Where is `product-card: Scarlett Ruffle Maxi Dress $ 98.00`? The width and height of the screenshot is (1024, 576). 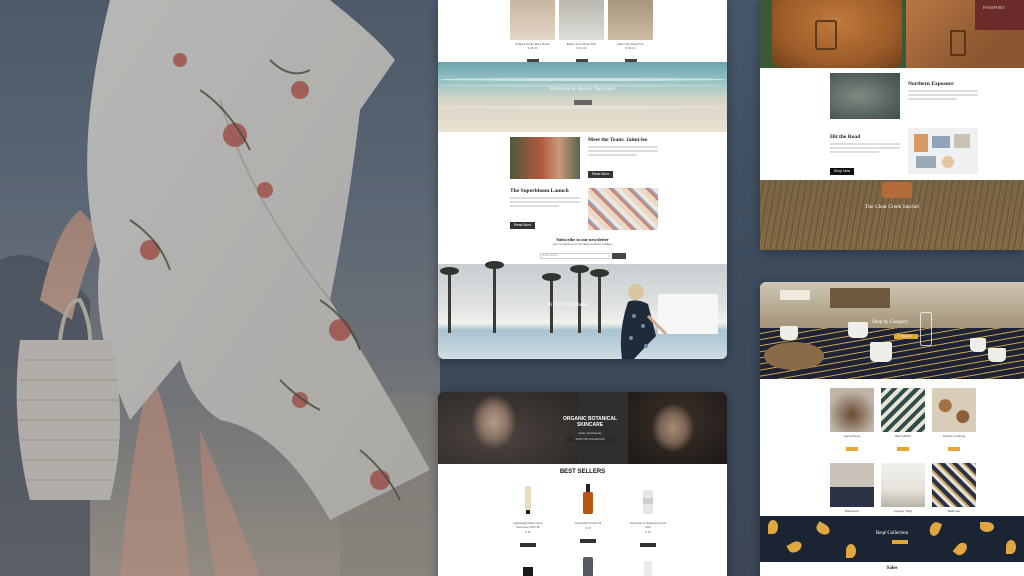 product-card: Scarlett Ruffle Maxi Dress $ 98.00 is located at coordinates (532, 31).